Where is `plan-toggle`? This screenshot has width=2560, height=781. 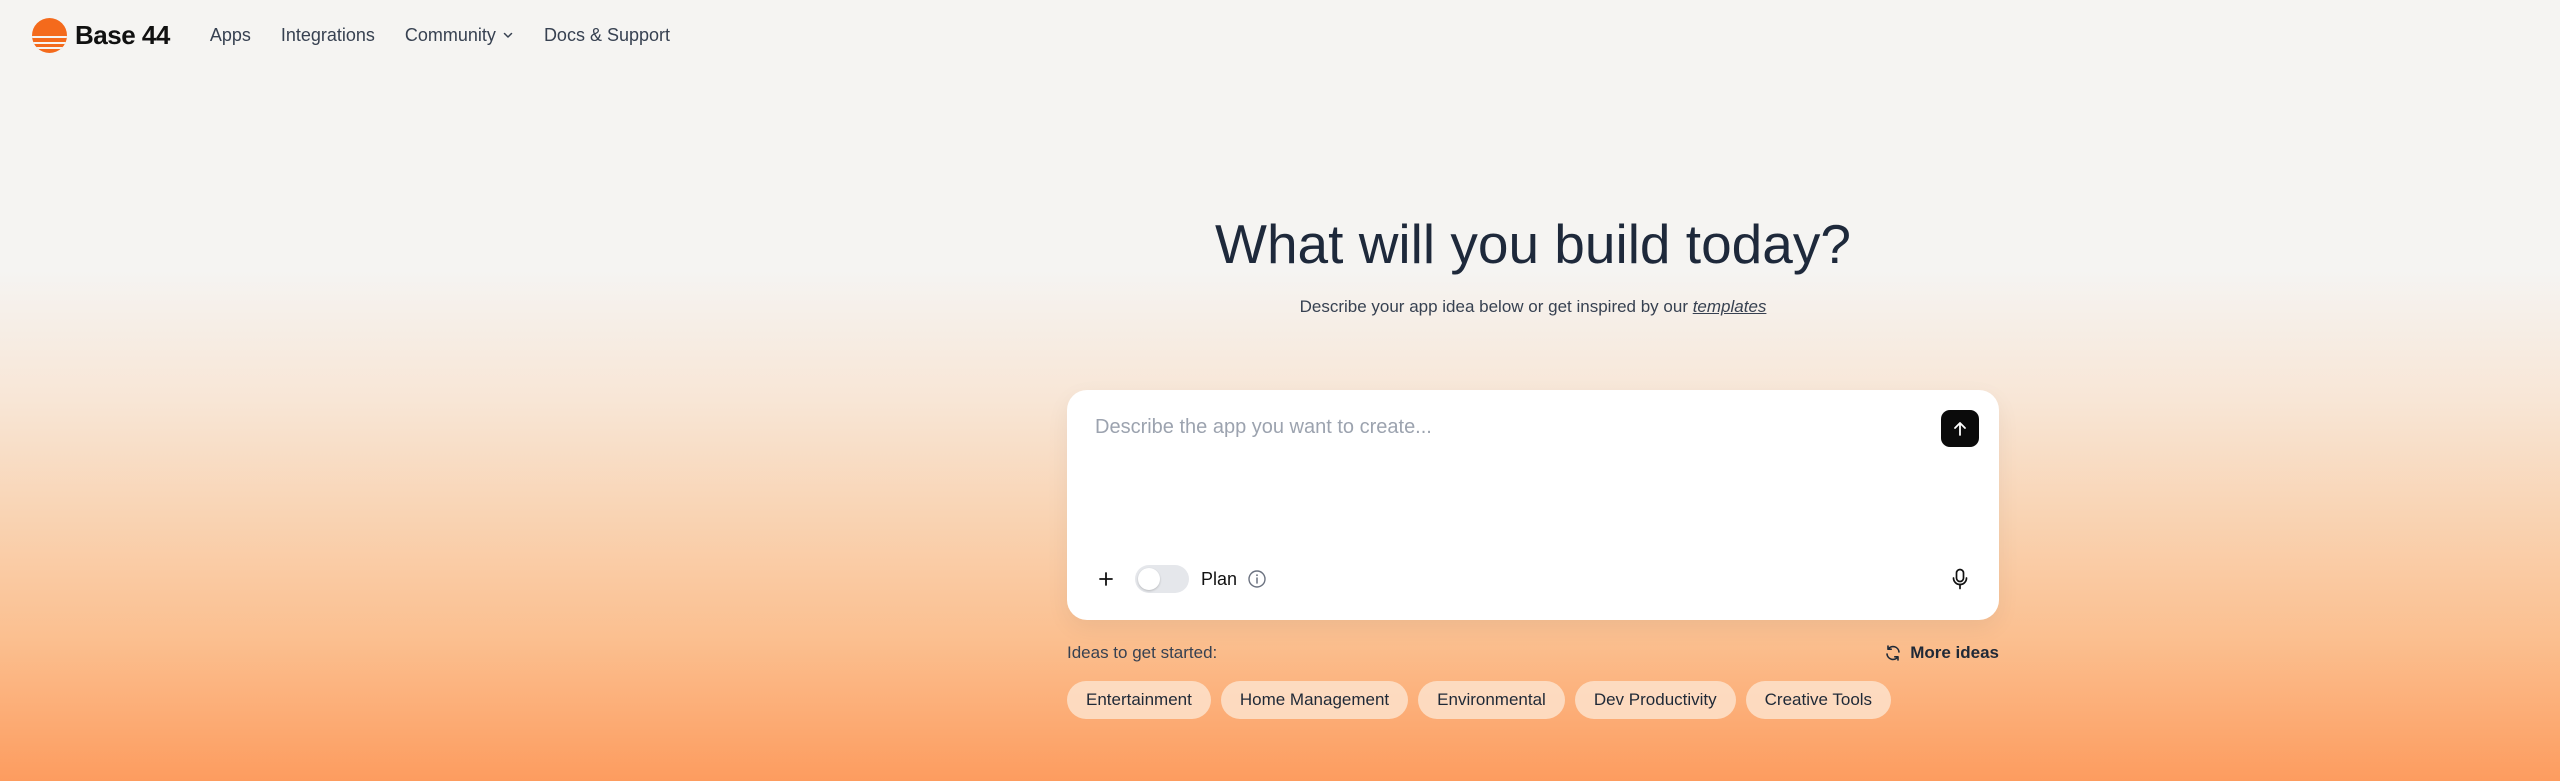
plan-toggle is located at coordinates (1162, 579).